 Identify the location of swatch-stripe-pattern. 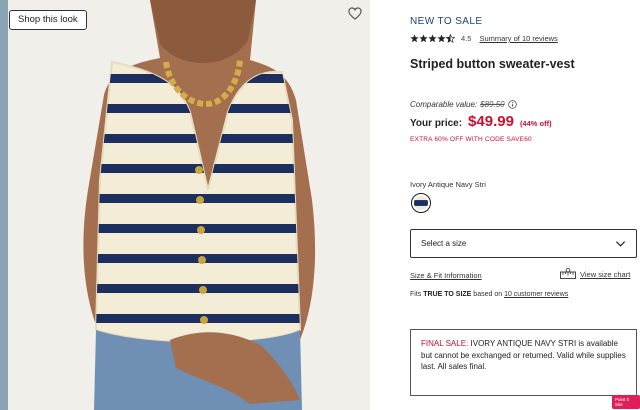
(421, 203).